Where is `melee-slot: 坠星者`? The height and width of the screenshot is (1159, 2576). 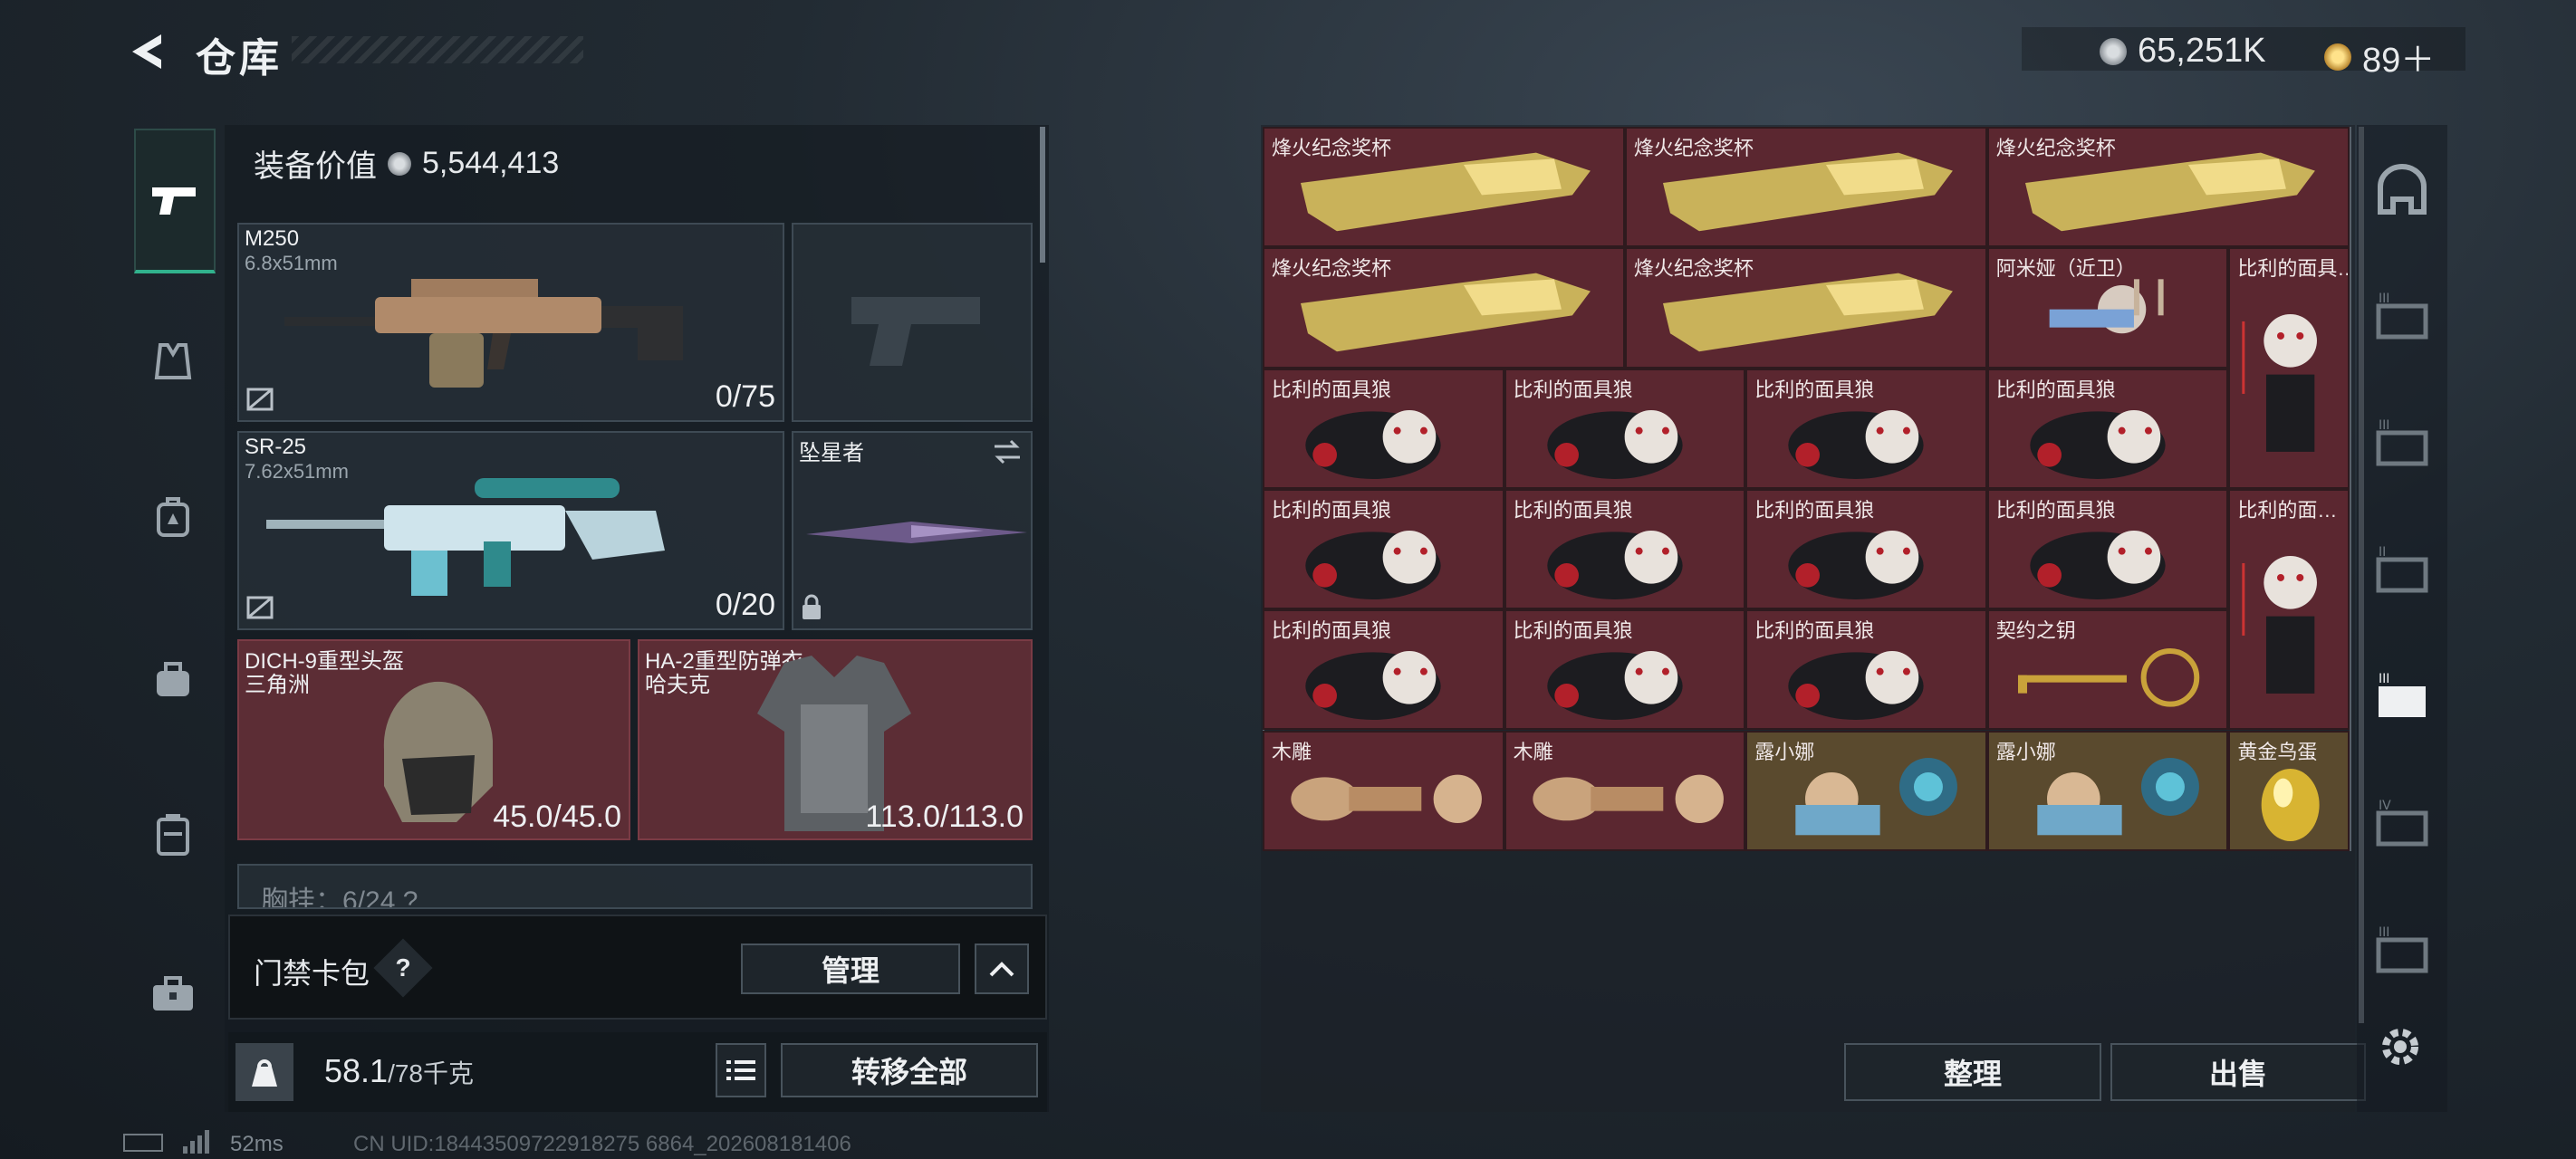 melee-slot: 坠星者 is located at coordinates (912, 531).